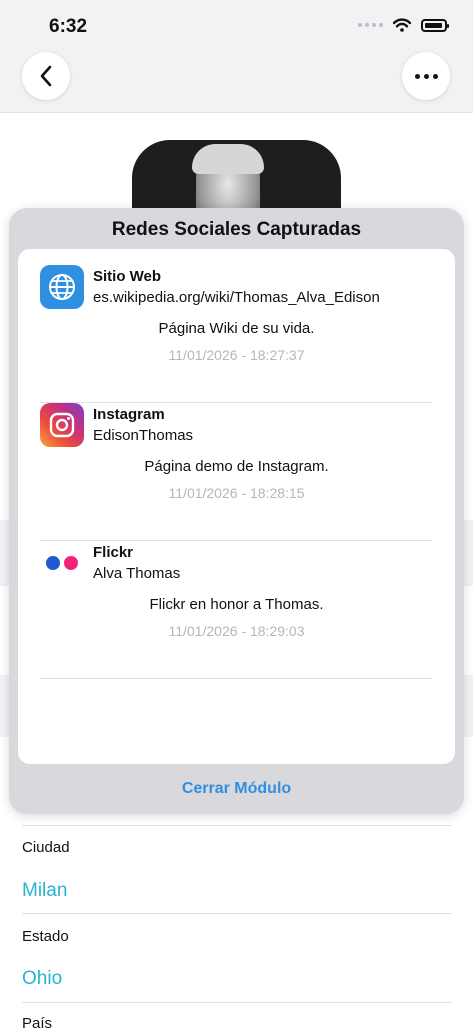 The height and width of the screenshot is (1032, 473). What do you see at coordinates (46, 847) in the screenshot?
I see `city-label: Ciudad` at bounding box center [46, 847].